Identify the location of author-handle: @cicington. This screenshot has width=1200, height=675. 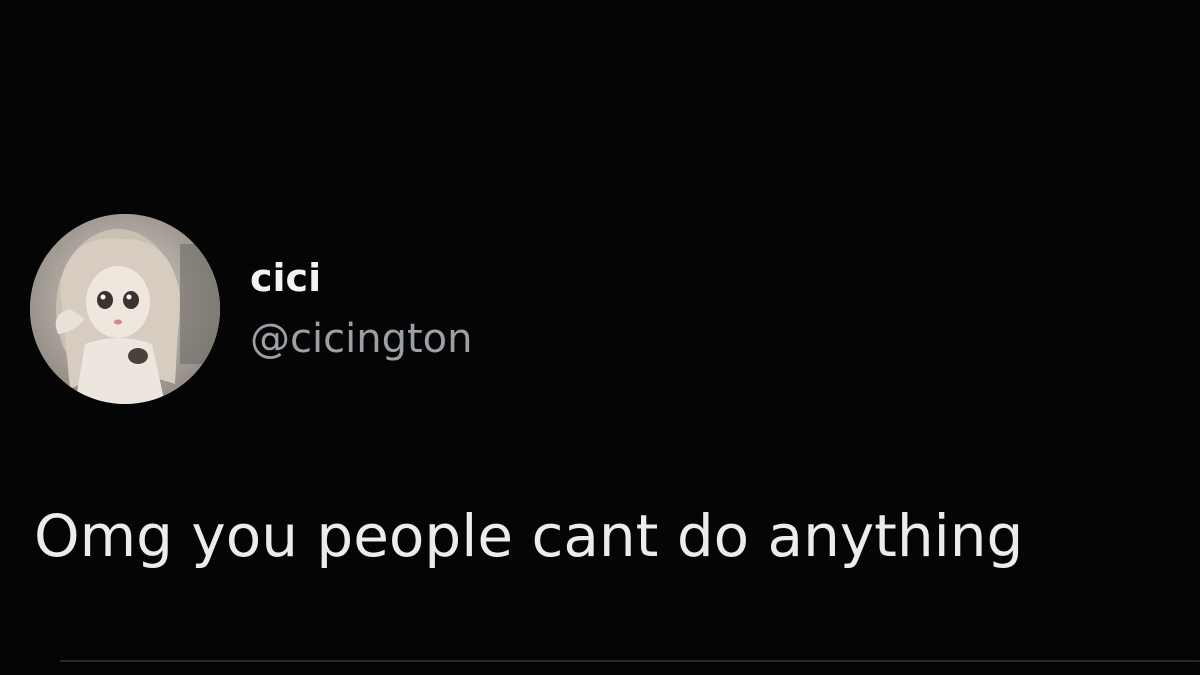
(361, 339).